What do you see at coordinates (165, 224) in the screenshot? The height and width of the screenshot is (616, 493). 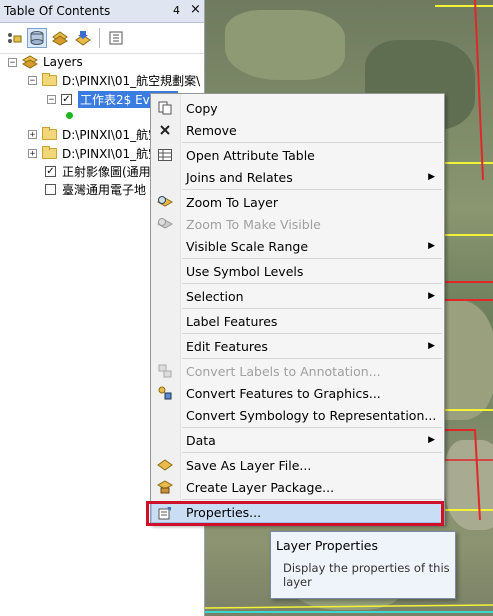 I see `zoom-visible-icon` at bounding box center [165, 224].